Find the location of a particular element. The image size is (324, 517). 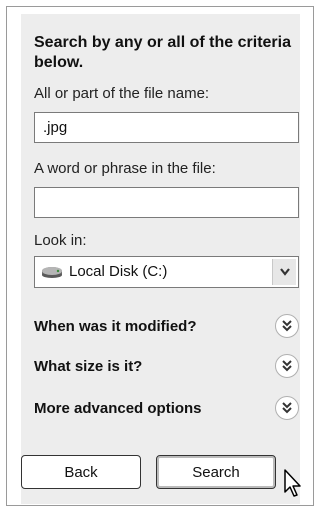

mouse-pointer-icon is located at coordinates (292, 483).